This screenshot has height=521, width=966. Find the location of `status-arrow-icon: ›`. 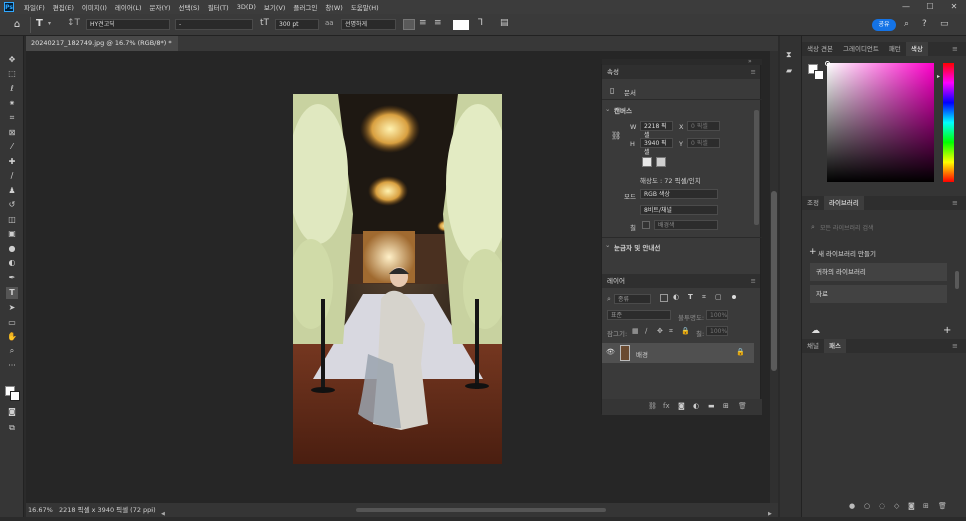

status-arrow-icon: › is located at coordinates (152, 510).